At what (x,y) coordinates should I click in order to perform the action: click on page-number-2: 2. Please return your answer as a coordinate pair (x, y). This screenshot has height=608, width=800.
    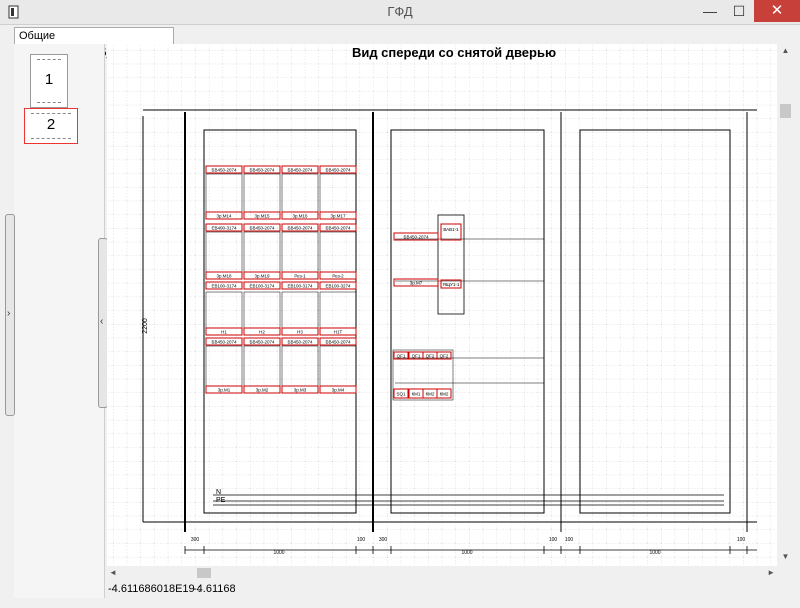
    Looking at the image, I should click on (51, 124).